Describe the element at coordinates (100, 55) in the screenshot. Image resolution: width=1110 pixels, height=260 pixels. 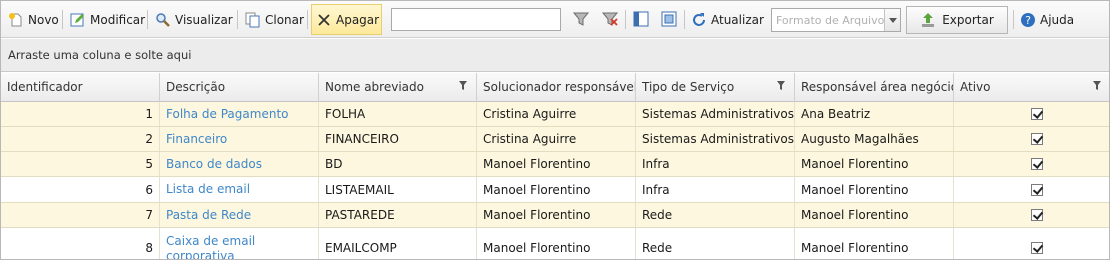
I see `group-hint: Arraste uma coluna e solte aqui` at that location.